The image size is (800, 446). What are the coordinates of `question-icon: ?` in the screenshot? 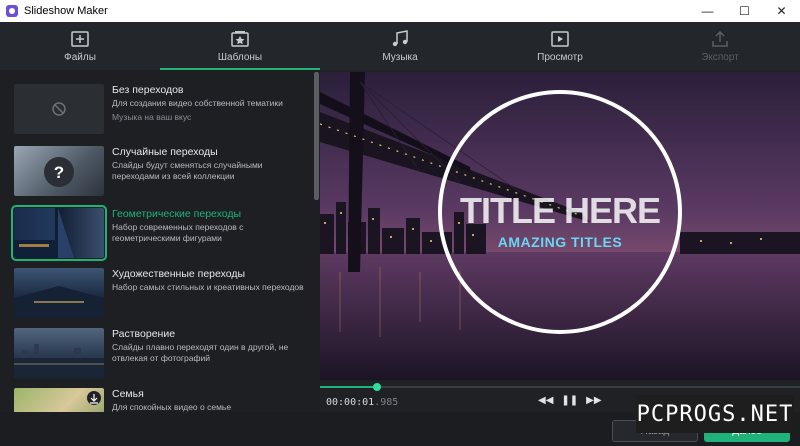 It's located at (59, 172).